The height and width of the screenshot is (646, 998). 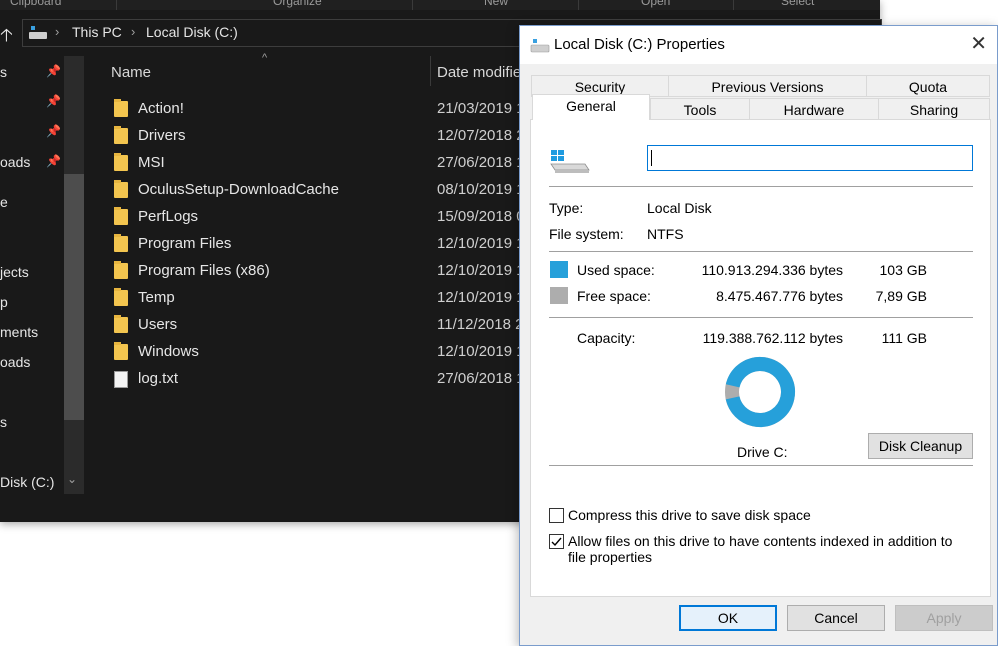 I want to click on file-date-modified: 08/10/2019 1, so click(x=481, y=189).